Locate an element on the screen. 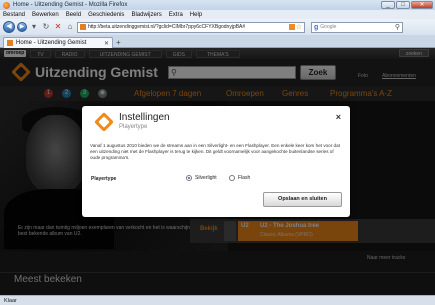 The image size is (435, 305). tab-home: Home - Uitzending Gemist ✕ is located at coordinates (58, 42).